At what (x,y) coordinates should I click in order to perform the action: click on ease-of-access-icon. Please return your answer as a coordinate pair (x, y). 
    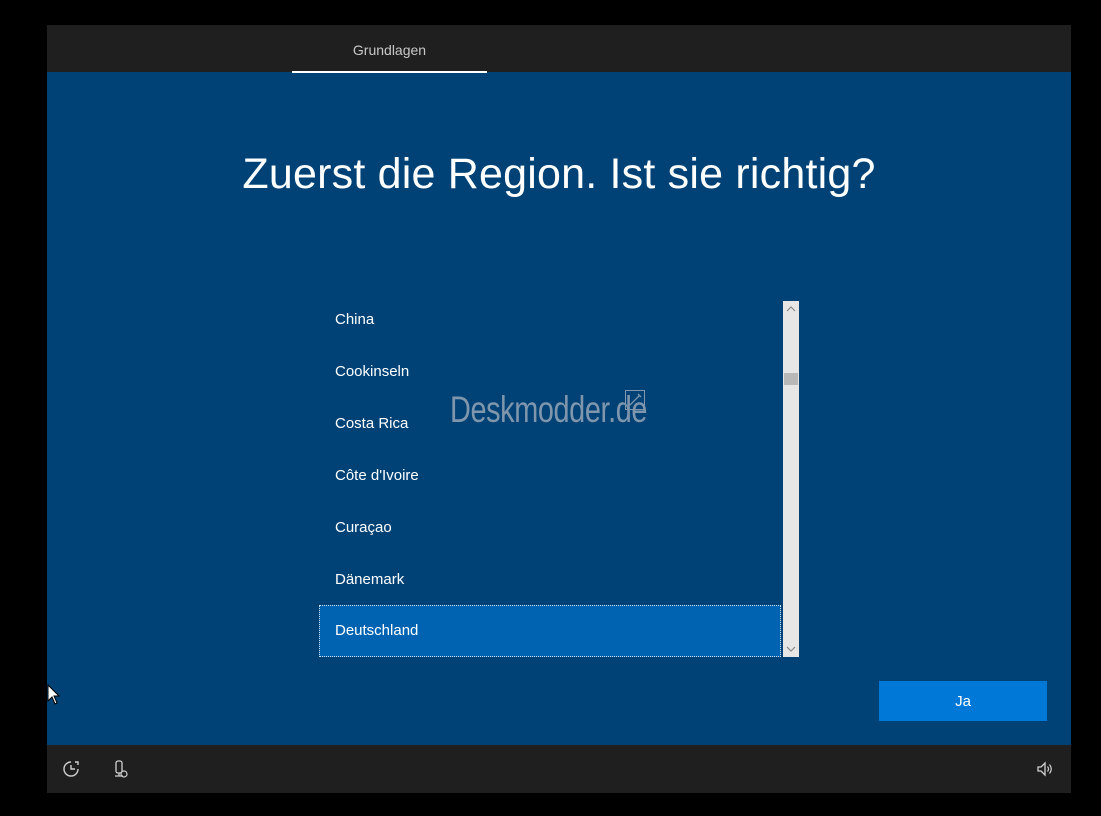
    Looking at the image, I should click on (71, 769).